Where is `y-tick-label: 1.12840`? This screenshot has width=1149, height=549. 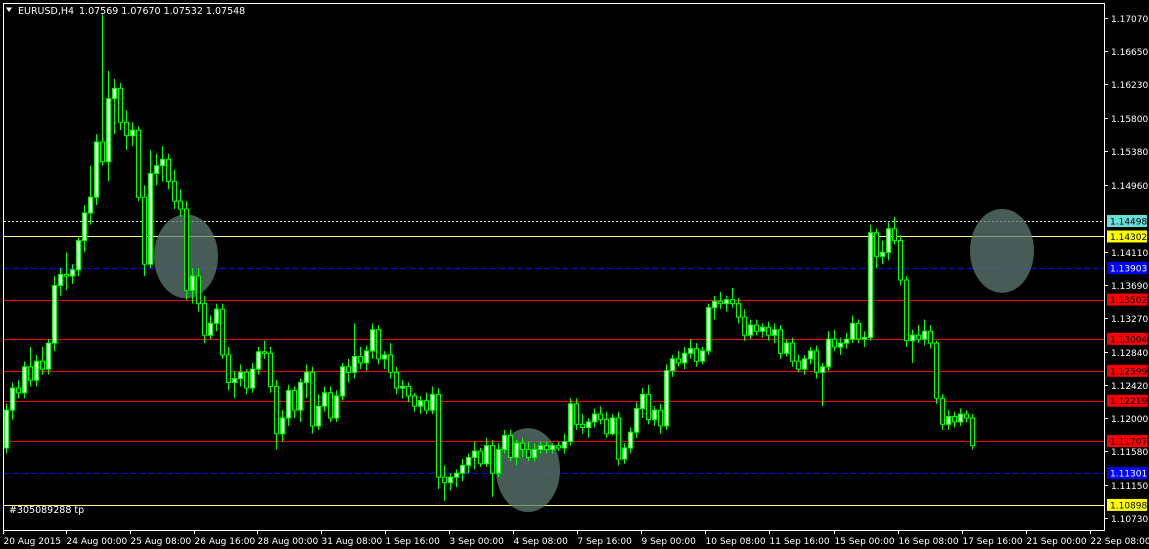 y-tick-label: 1.12840 is located at coordinates (1129, 354).